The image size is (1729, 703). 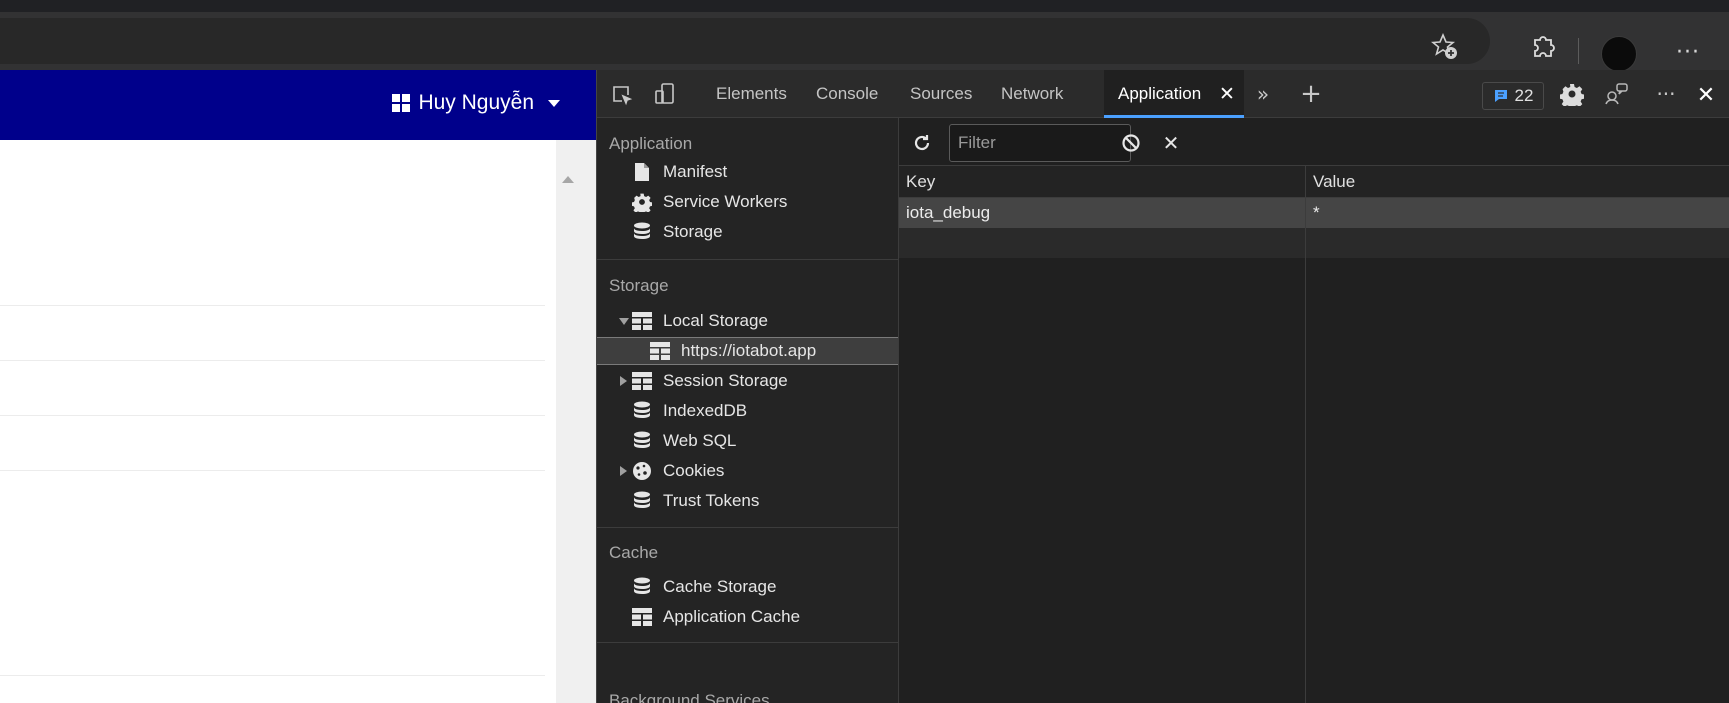 What do you see at coordinates (847, 94) in the screenshot?
I see `tab-console: Console` at bounding box center [847, 94].